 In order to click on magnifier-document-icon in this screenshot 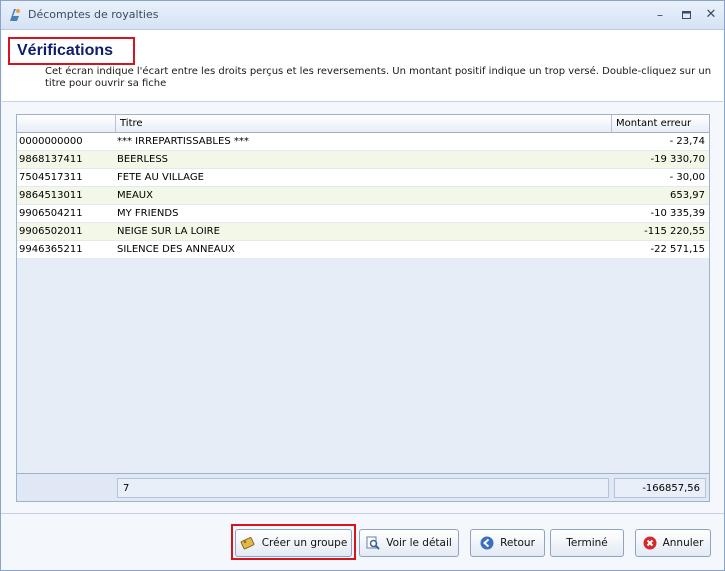, I will do `click(373, 543)`.